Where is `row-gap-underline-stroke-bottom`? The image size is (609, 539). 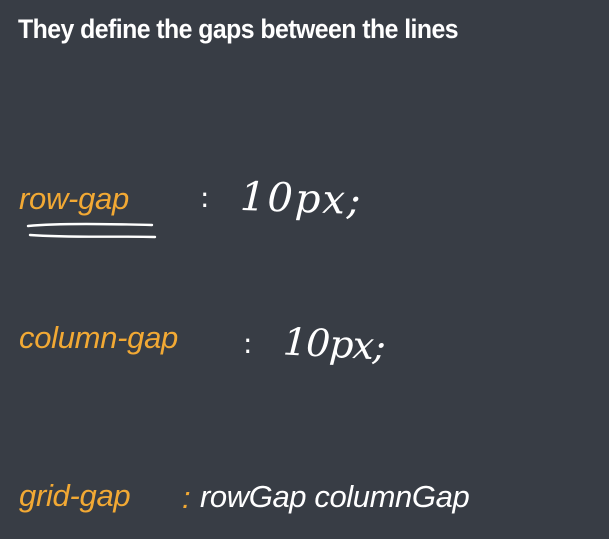
row-gap-underline-stroke-bottom is located at coordinates (92, 236).